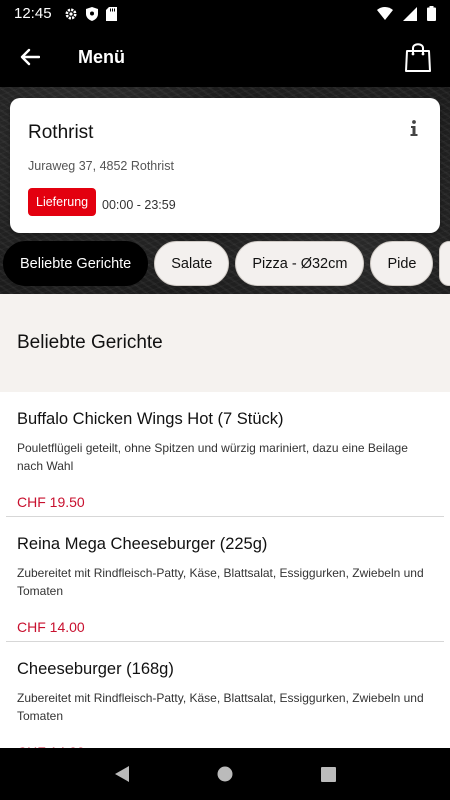  Describe the element at coordinates (142, 544) in the screenshot. I see `menu-item-name: Reina Mega Cheeseburger (225g)` at that location.